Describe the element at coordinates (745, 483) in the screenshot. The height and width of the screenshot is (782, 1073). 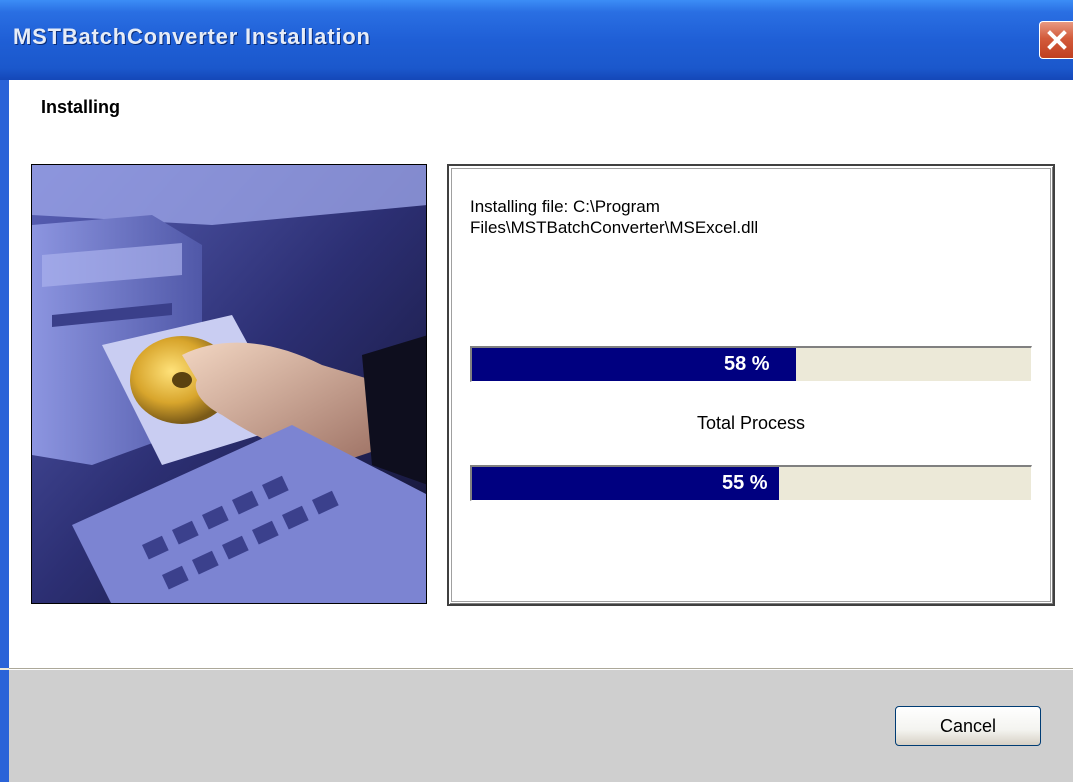
I see `total-progress-label: 55 %` at that location.